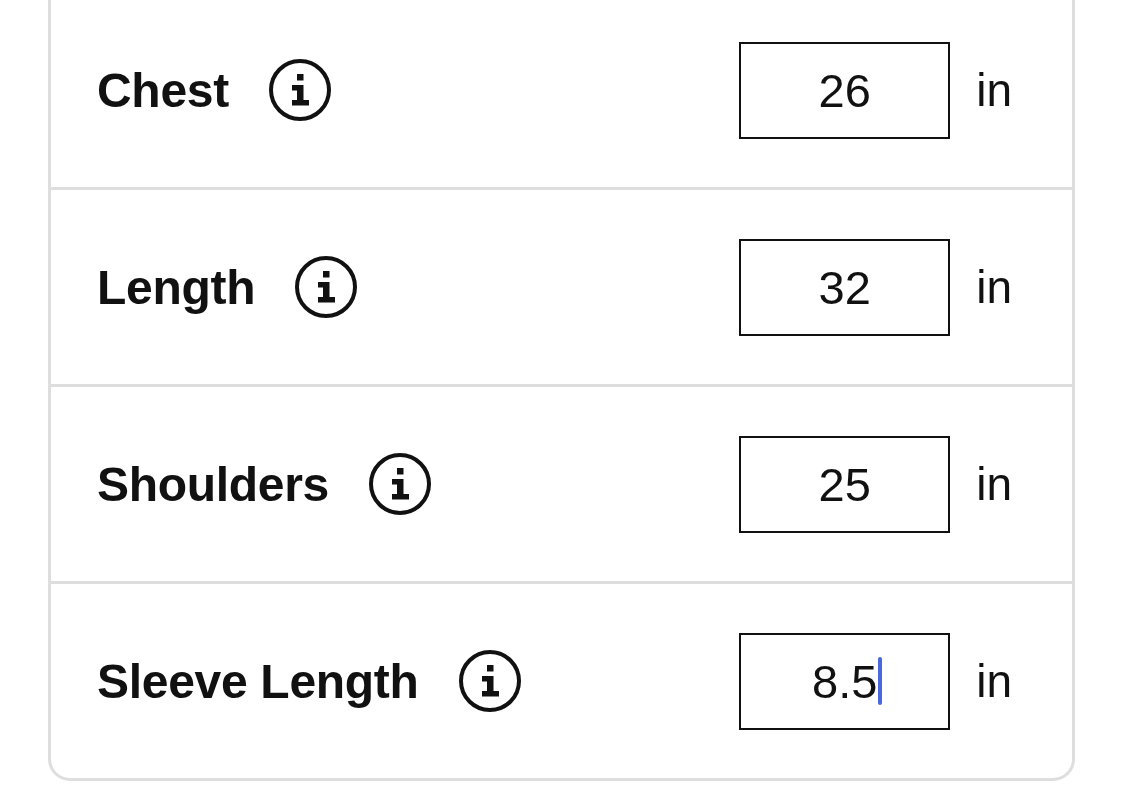 This screenshot has height=795, width=1125. I want to click on measurement-label: Chest, so click(163, 90).